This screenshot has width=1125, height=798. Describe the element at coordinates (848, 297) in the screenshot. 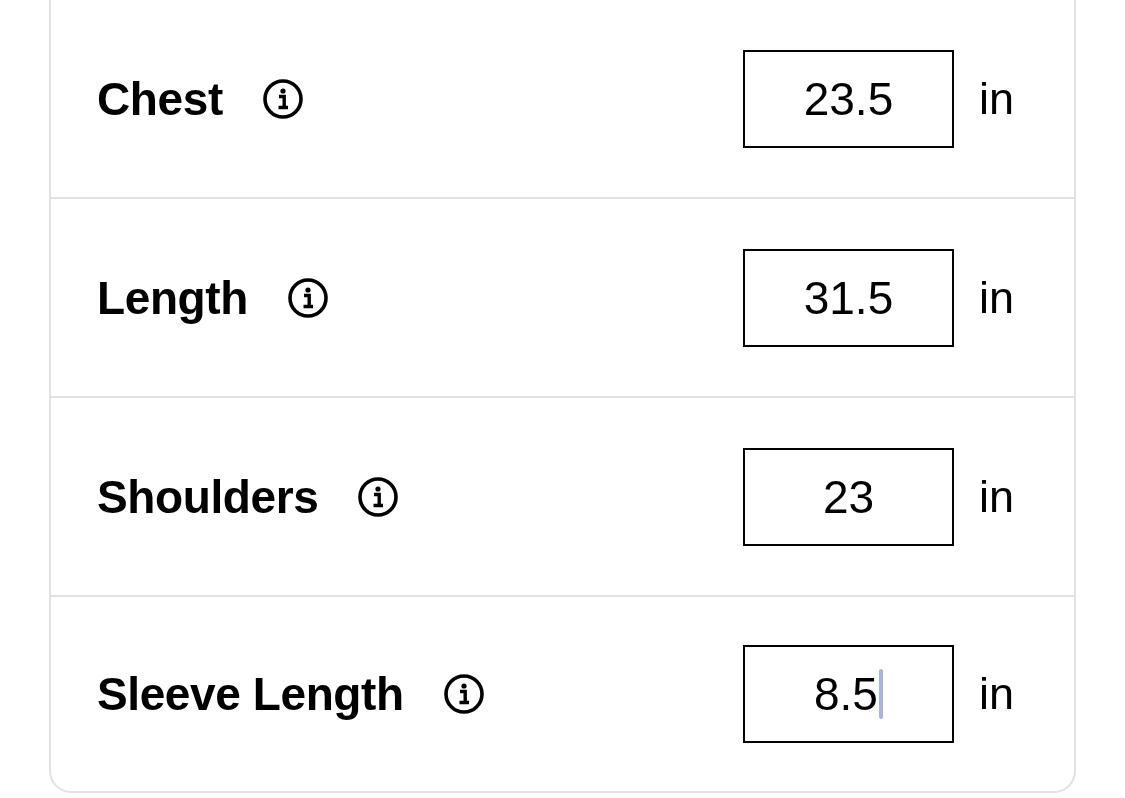

I see `input-field: 31.5` at that location.